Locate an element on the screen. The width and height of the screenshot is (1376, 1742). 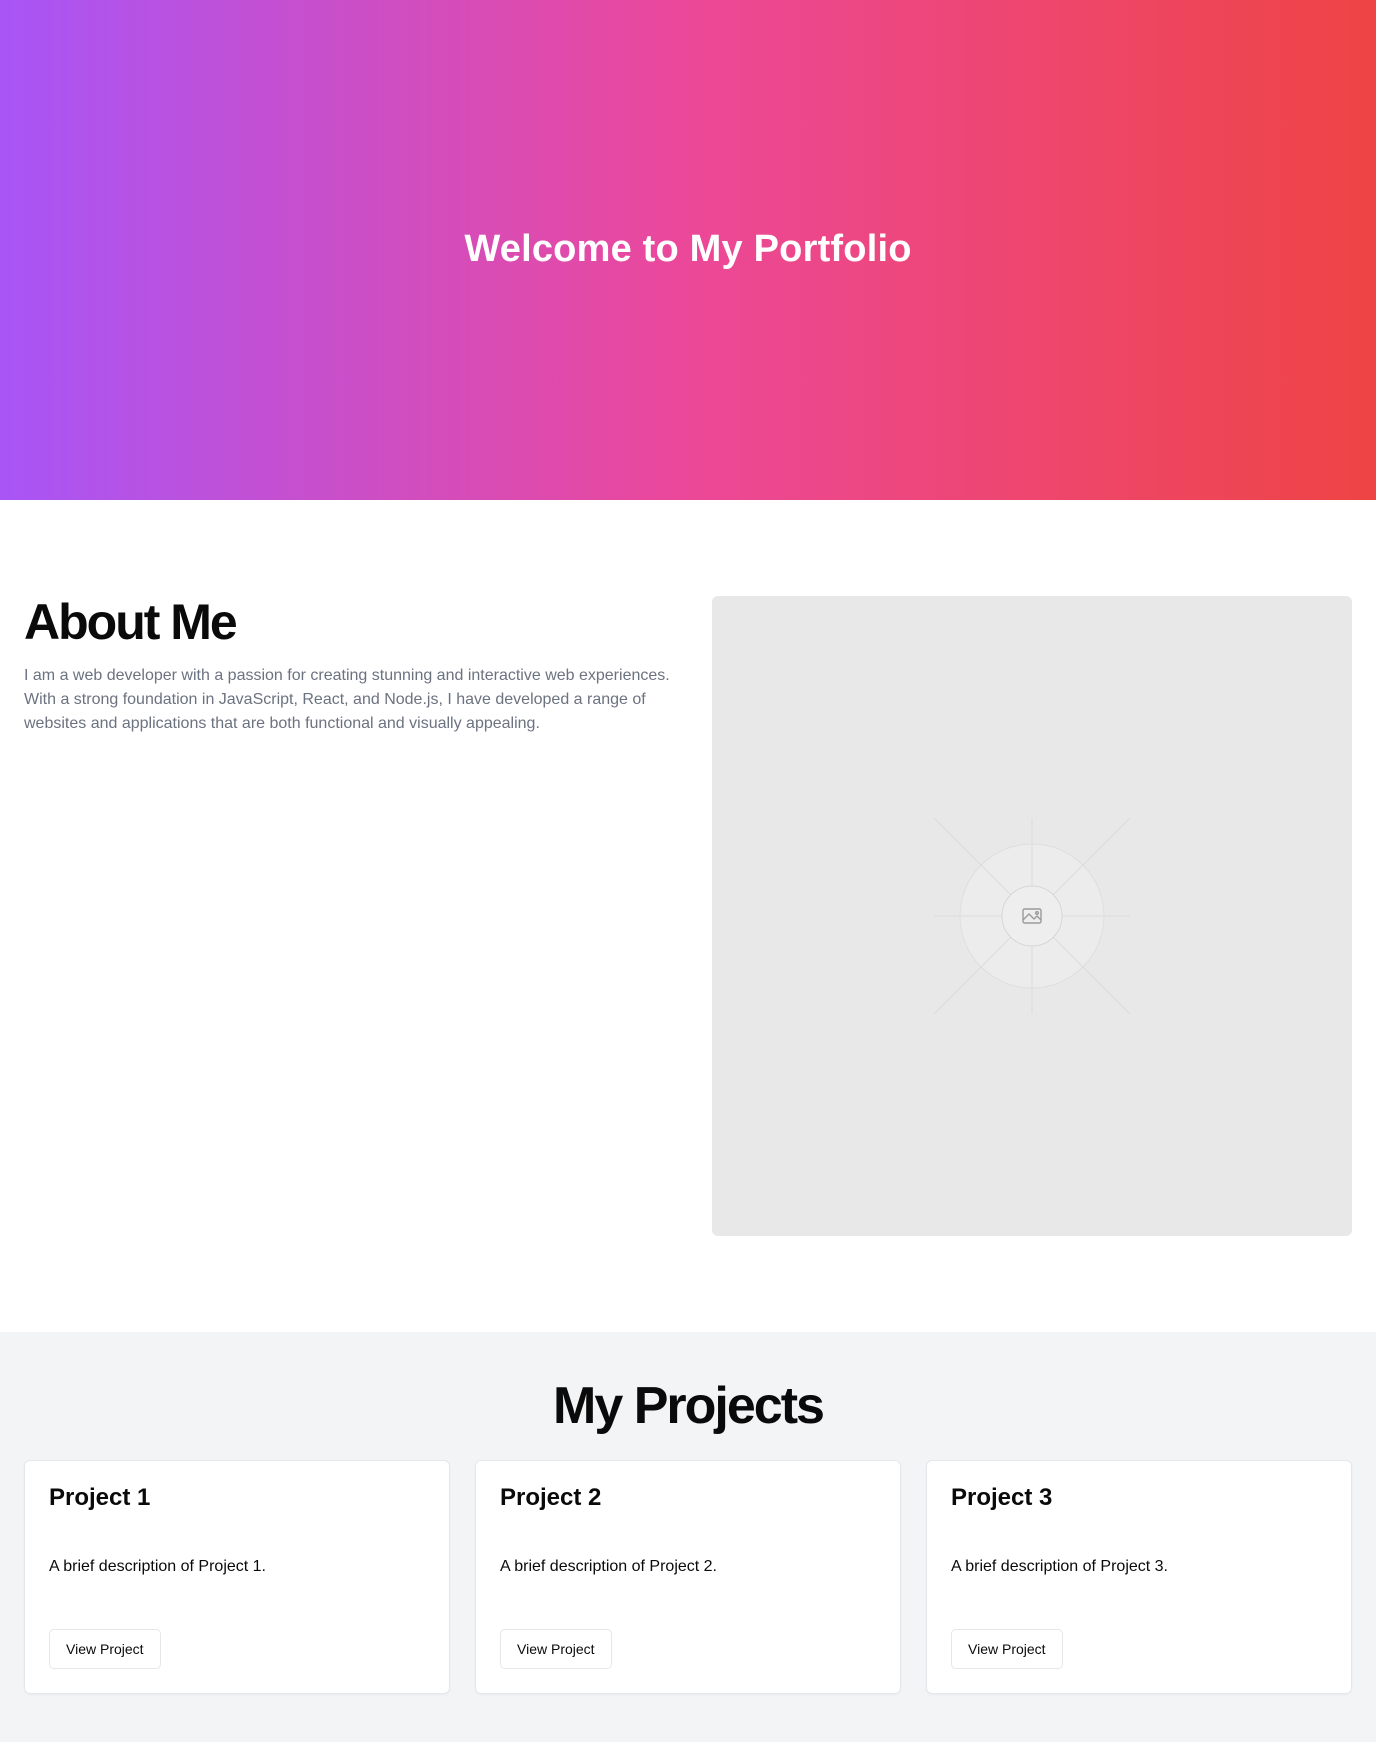
project-description: A brief description of Project 1. is located at coordinates (157, 1566).